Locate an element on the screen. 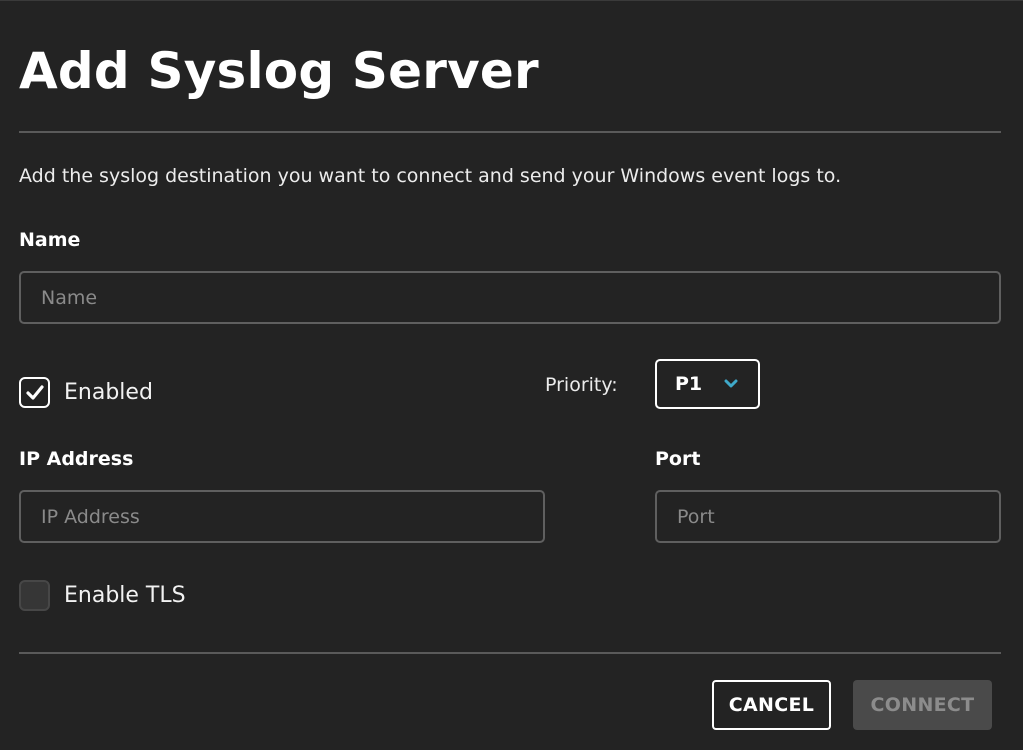 The image size is (1023, 750). enabled-checkbox-box is located at coordinates (34, 392).